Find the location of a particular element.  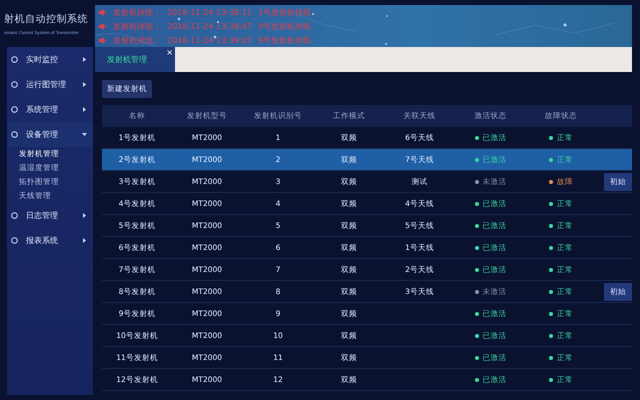

sidebar-item: 系统管理 is located at coordinates (50, 109).